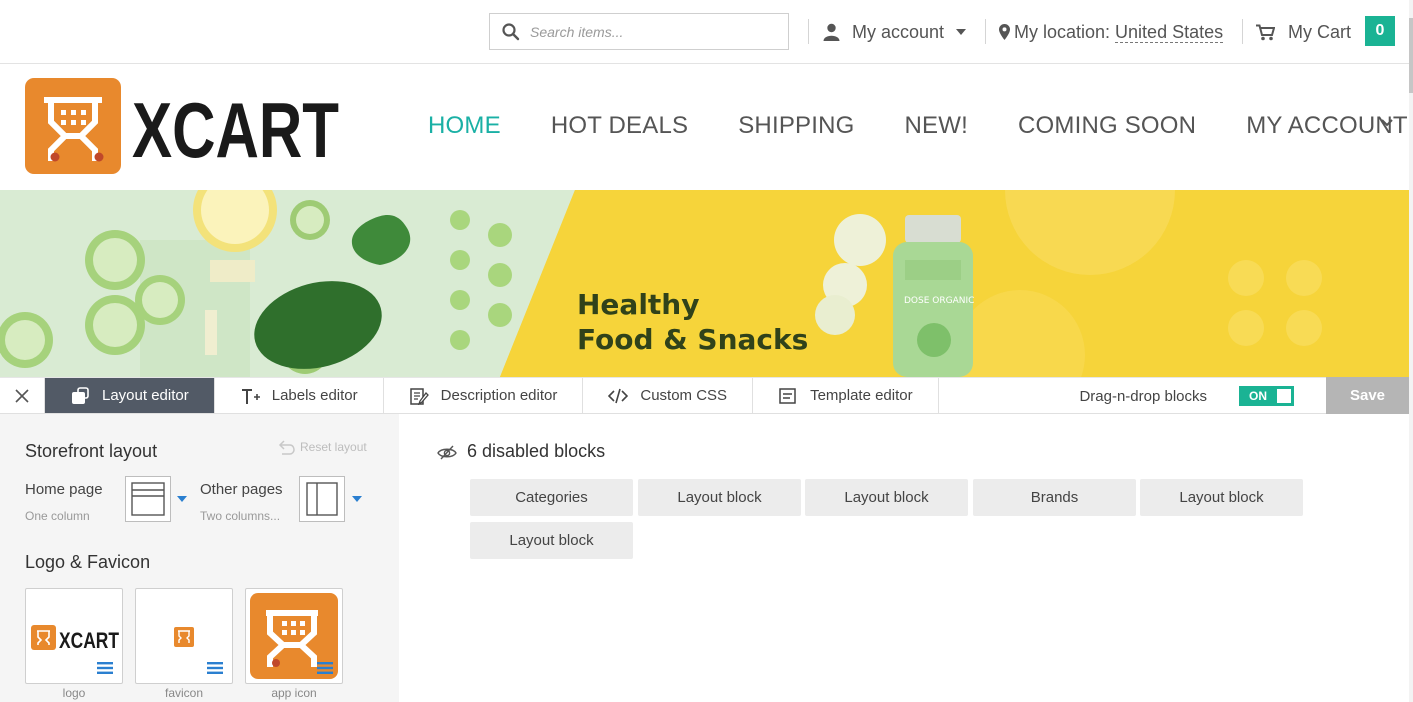 The width and height of the screenshot is (1413, 702). Describe the element at coordinates (499, 395) in the screenshot. I see `tab-label: Description editor` at that location.